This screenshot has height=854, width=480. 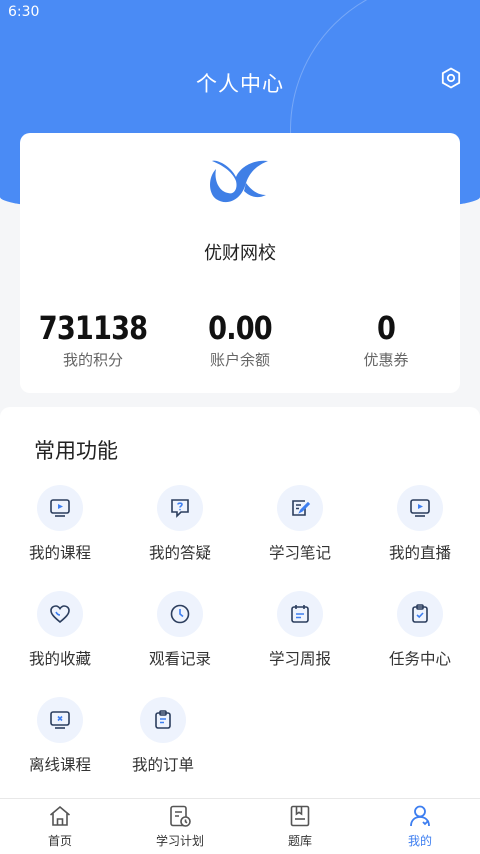 I want to click on points-label: 我的积分, so click(x=92, y=360).